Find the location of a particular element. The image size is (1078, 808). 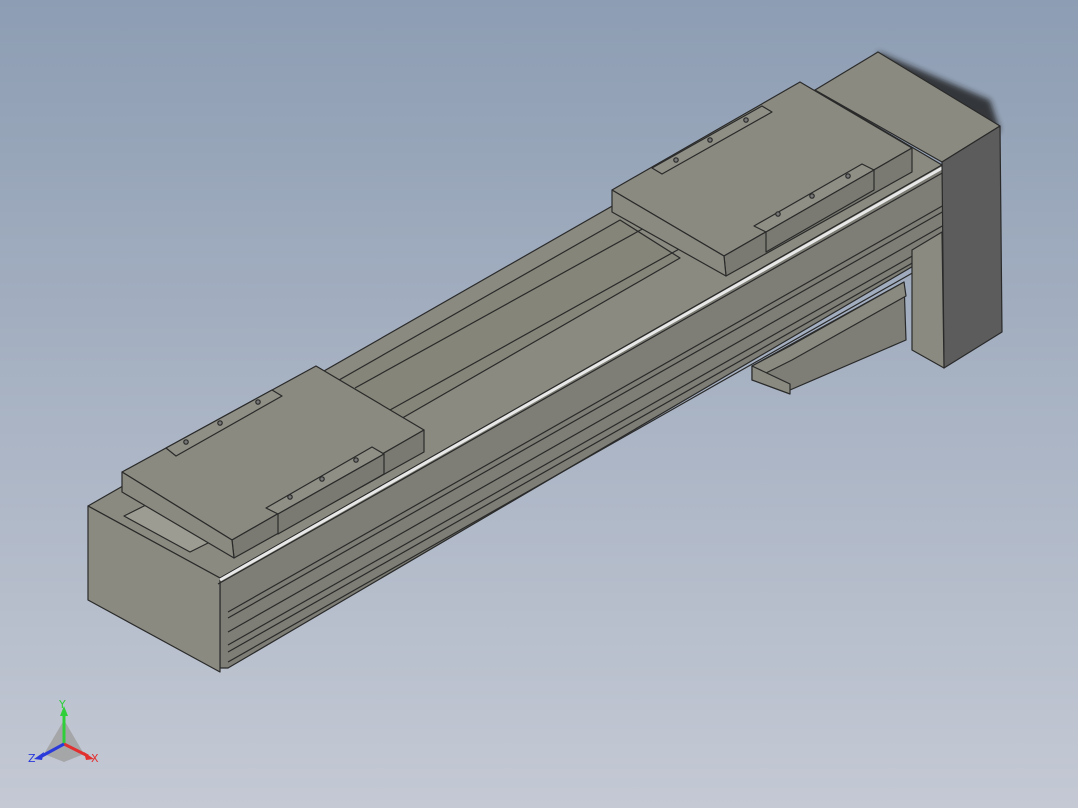

triad-y-label: Y is located at coordinates (62, 704).